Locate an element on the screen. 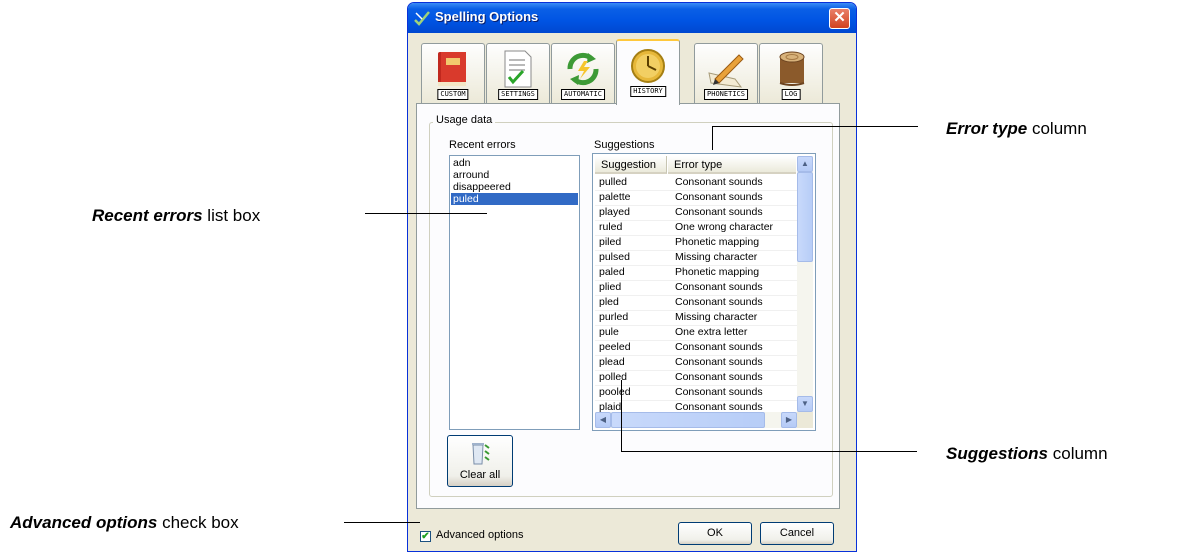 The width and height of the screenshot is (1182, 556). suggestion-row: pled Consonant sounds is located at coordinates (696, 303).